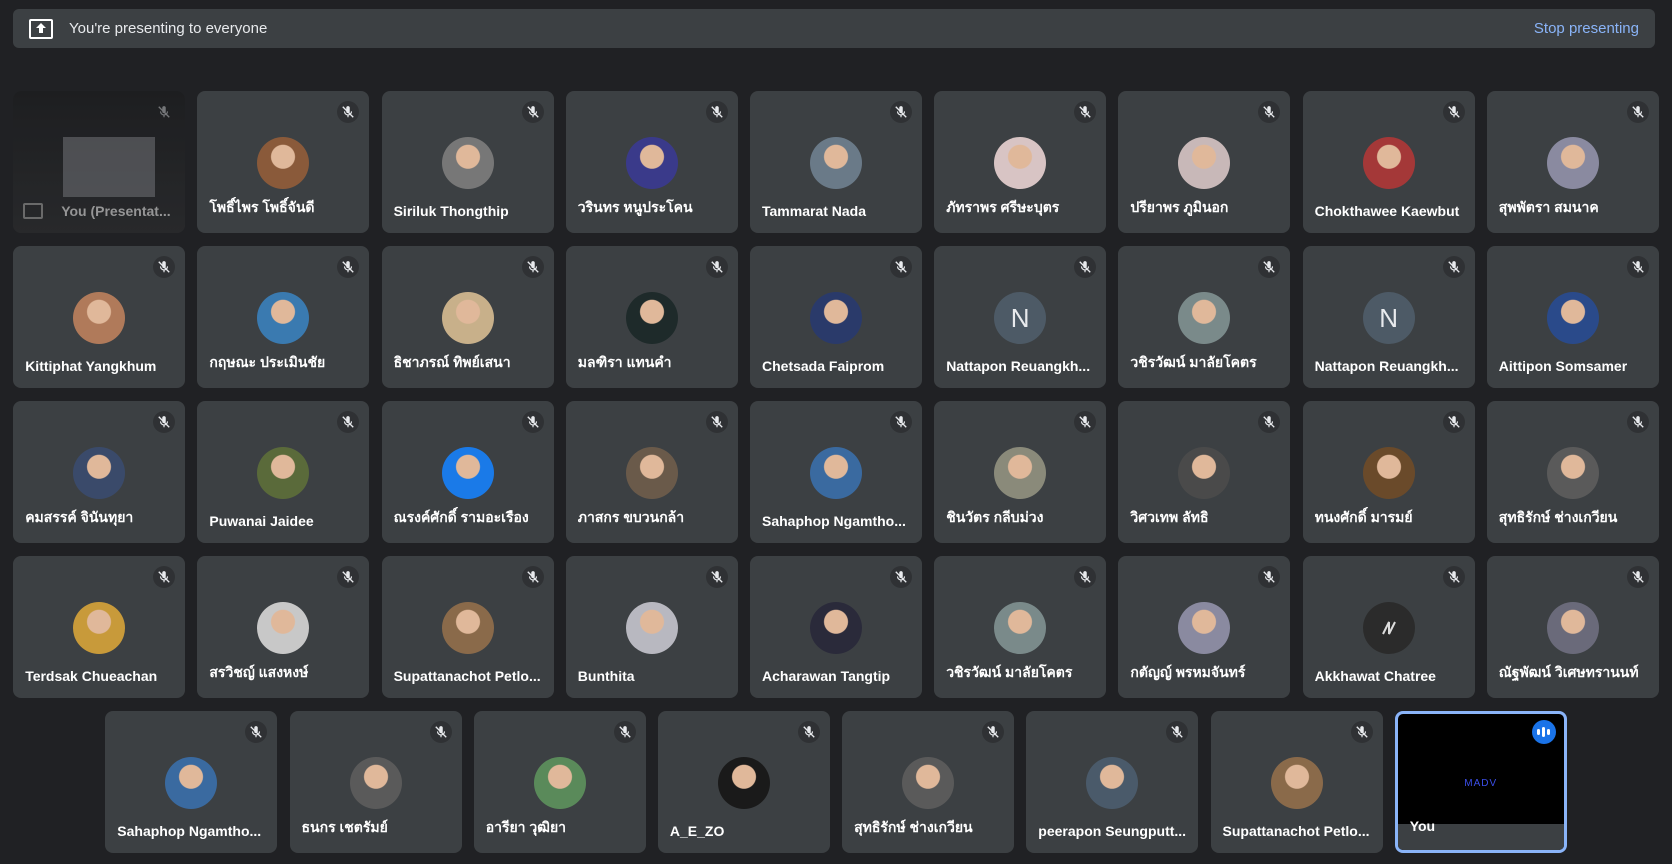  What do you see at coordinates (1586, 28) in the screenshot?
I see `stop-presenting-button: Stop presenting` at bounding box center [1586, 28].